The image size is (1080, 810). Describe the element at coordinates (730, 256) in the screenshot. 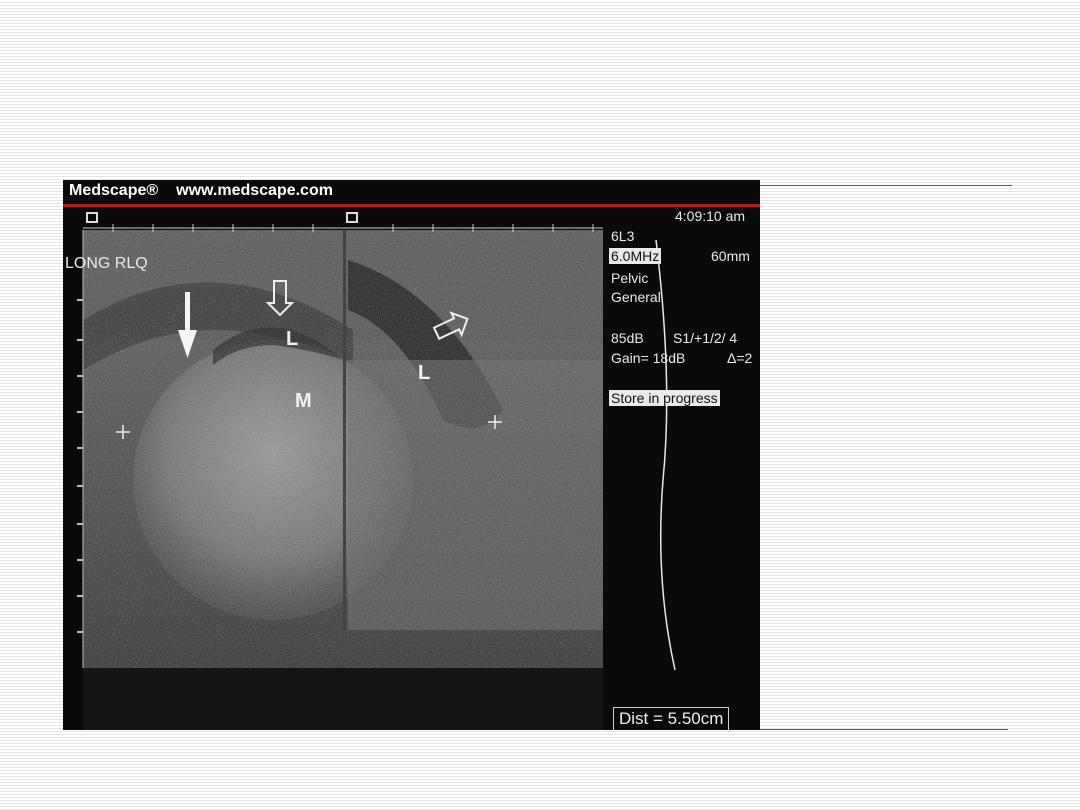

I see `overlay-depth: 60mm` at that location.